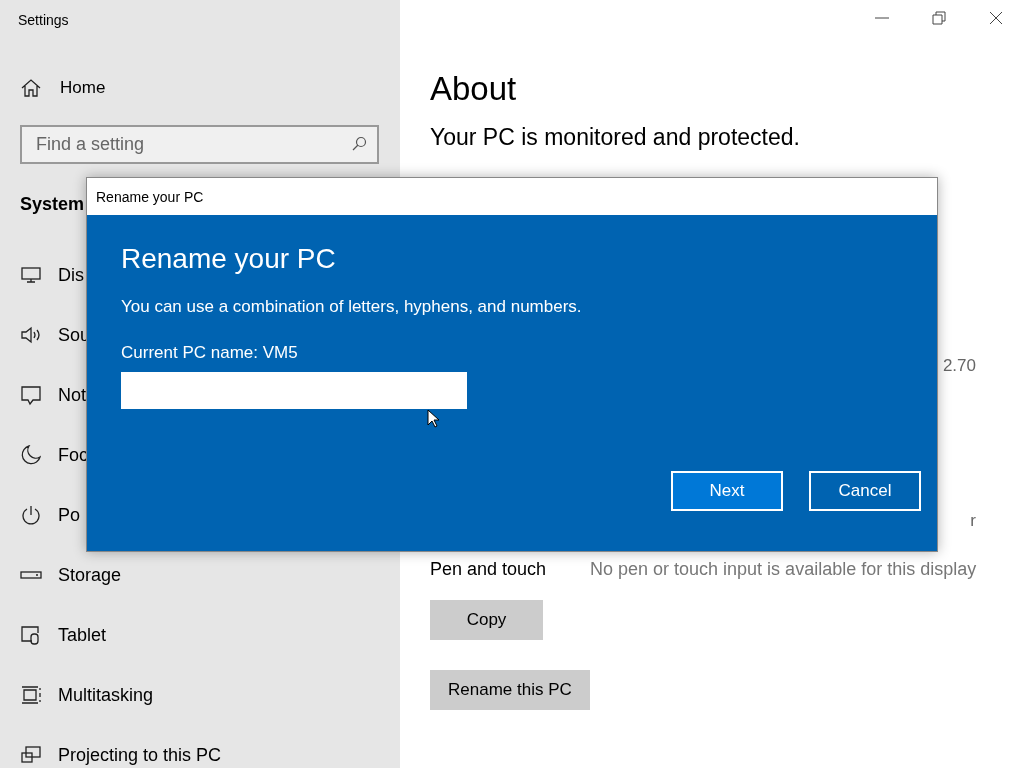 The height and width of the screenshot is (768, 1024). Describe the element at coordinates (210, 353) in the screenshot. I see `current-name-label: Current PC name: VM5` at that location.